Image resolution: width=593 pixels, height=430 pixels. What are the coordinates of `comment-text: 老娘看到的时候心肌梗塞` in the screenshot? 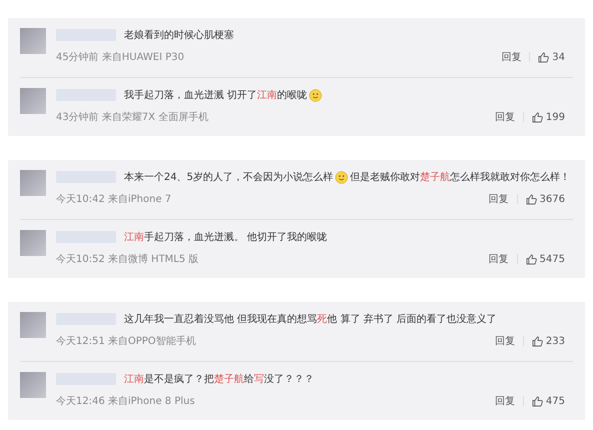 It's located at (179, 35).